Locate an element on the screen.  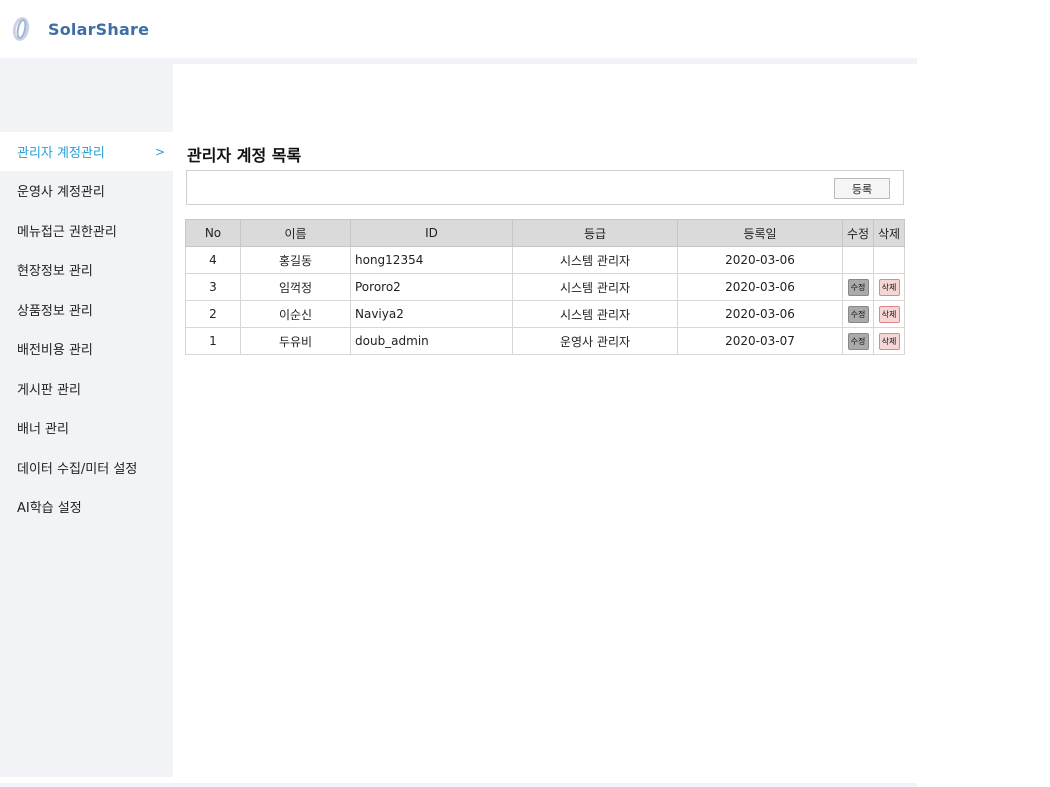
cell-no: 2 is located at coordinates (213, 314).